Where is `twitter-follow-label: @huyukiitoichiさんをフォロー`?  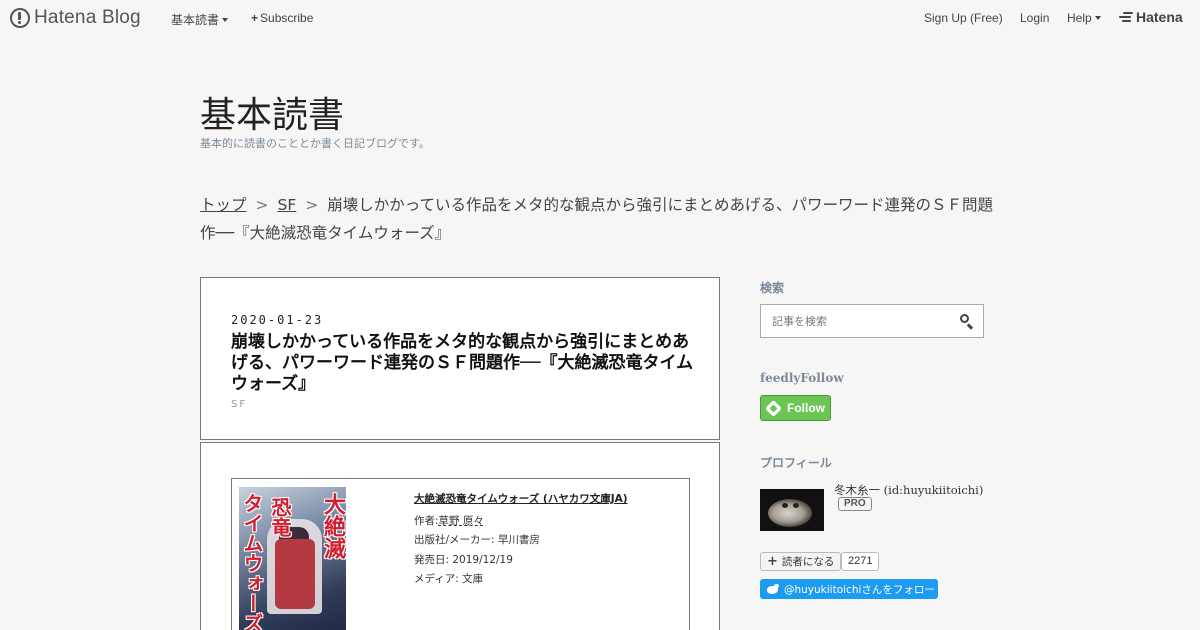
twitter-follow-label: @huyukiitoichiさんをフォロー is located at coordinates (859, 589).